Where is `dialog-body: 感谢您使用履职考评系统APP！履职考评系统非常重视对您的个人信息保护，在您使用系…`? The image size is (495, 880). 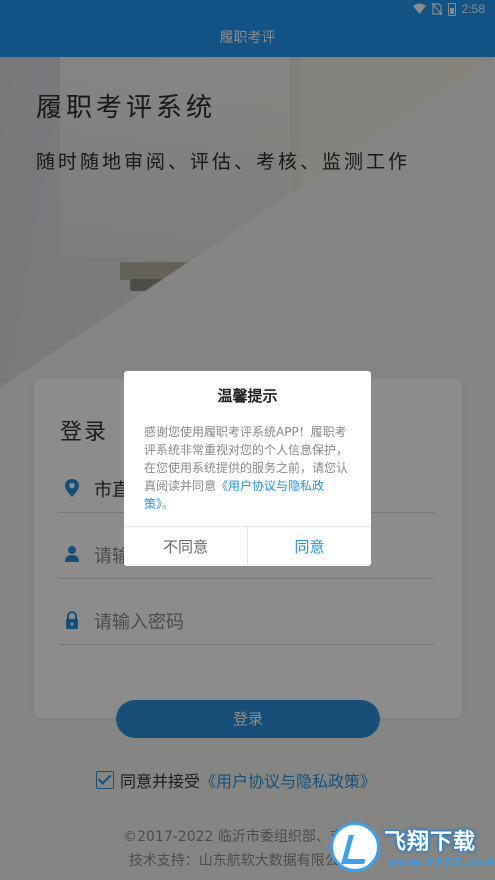 dialog-body: 感谢您使用履职考评系统APP！履职考评系统非常重视对您的个人信息保护，在您使用系… is located at coordinates (249, 468).